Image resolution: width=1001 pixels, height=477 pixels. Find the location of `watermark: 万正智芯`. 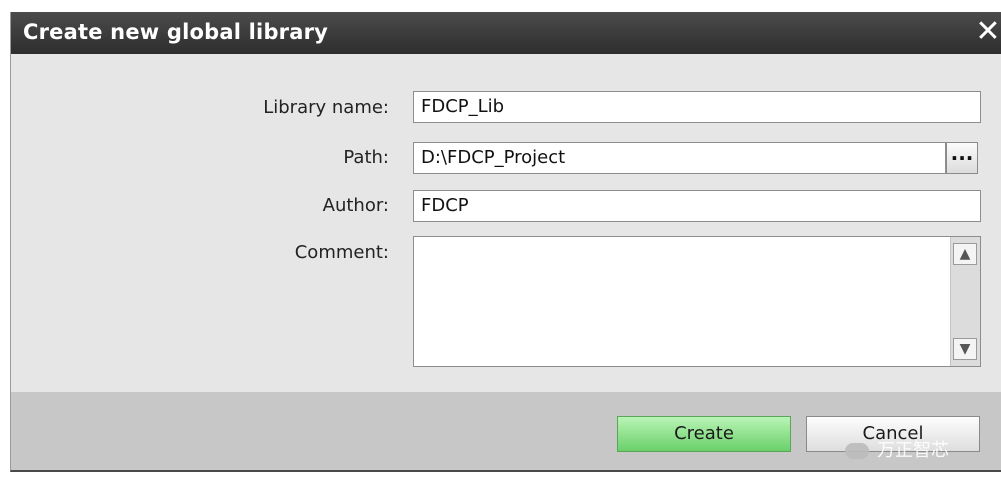

watermark: 万正智芯 is located at coordinates (920, 451).